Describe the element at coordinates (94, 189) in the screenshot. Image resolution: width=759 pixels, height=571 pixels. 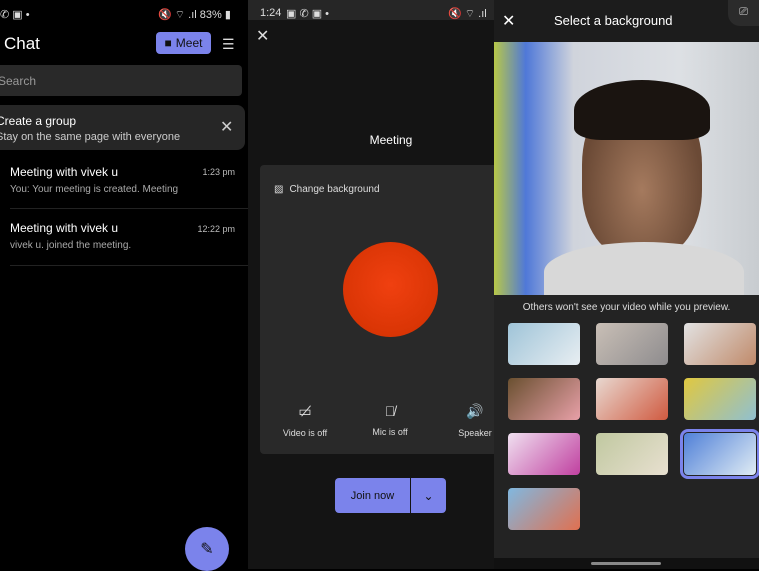
I see `chat-preview: You: Your meeting is created. Meeting` at that location.